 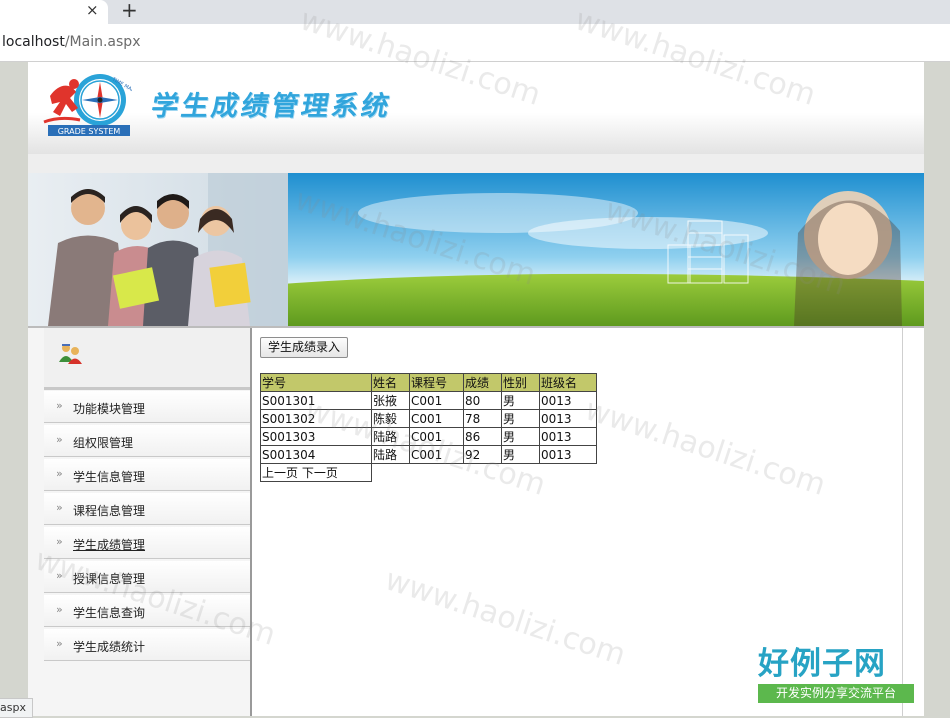 What do you see at coordinates (476, 163) in the screenshot?
I see `header-divider` at bounding box center [476, 163].